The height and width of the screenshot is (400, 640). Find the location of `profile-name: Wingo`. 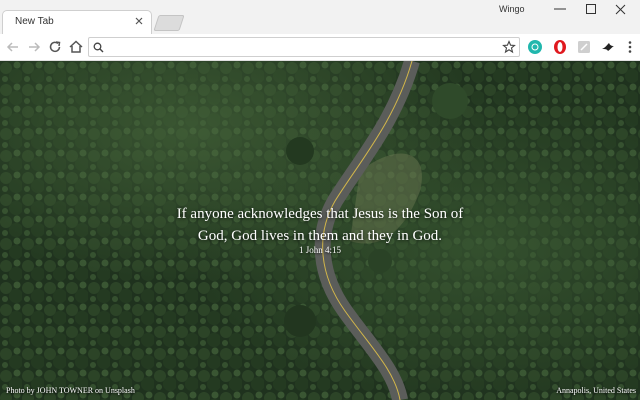

profile-name: Wingo is located at coordinates (512, 9).